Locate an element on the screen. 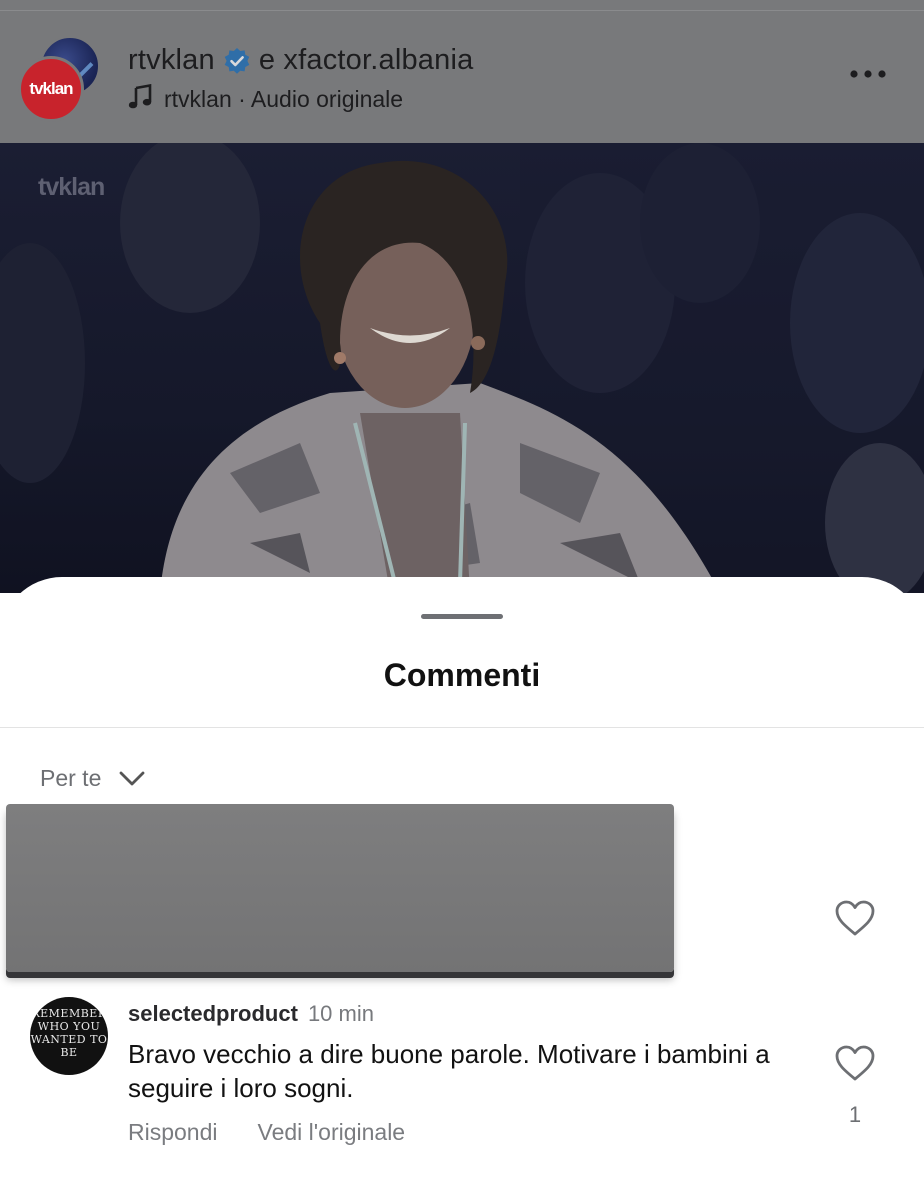 The width and height of the screenshot is (924, 1200). sheet-title: Commenti is located at coordinates (462, 675).